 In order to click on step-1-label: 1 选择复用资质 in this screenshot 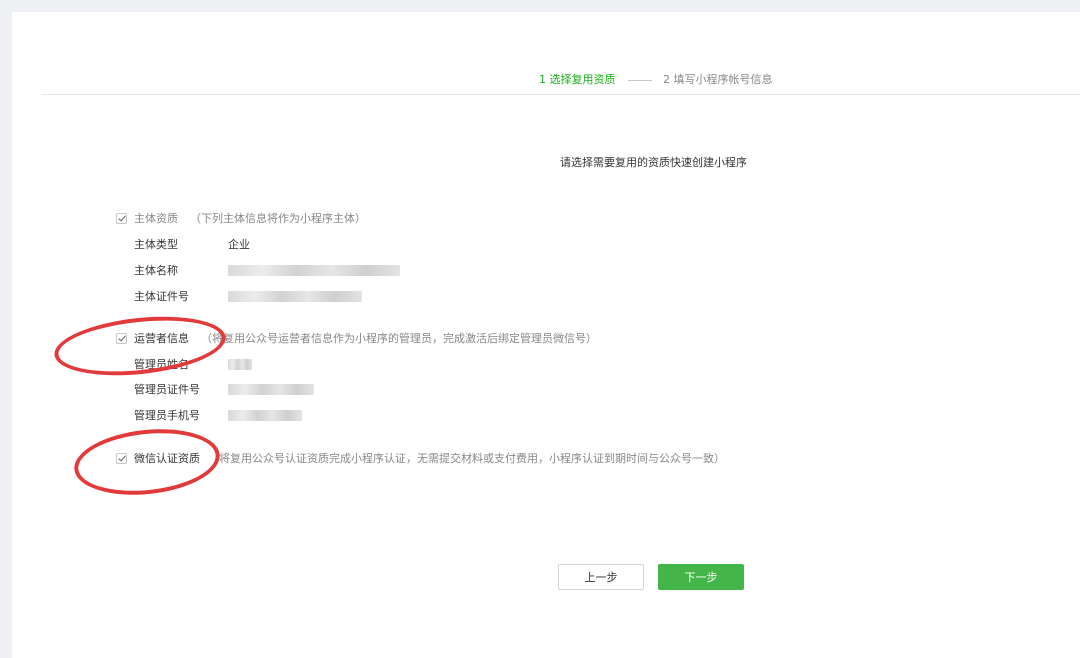, I will do `click(577, 79)`.